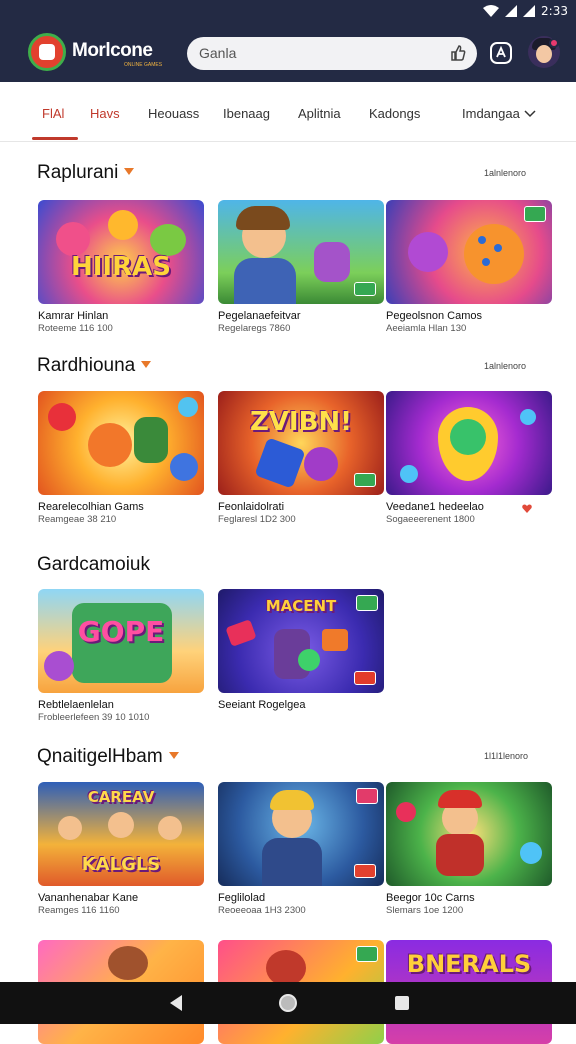 The height and width of the screenshot is (1044, 576). Describe the element at coordinates (88, 898) in the screenshot. I see `game-title: Vananhenabar Kane` at that location.